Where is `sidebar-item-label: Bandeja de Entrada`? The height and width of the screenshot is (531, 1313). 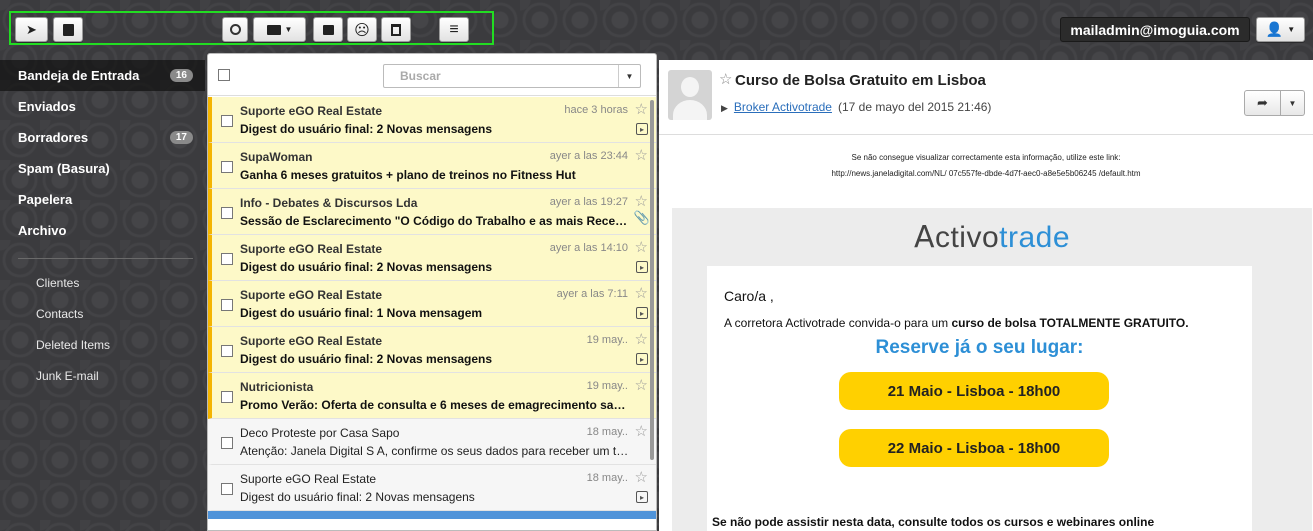
sidebar-item-label: Bandeja de Entrada is located at coordinates (79, 75).